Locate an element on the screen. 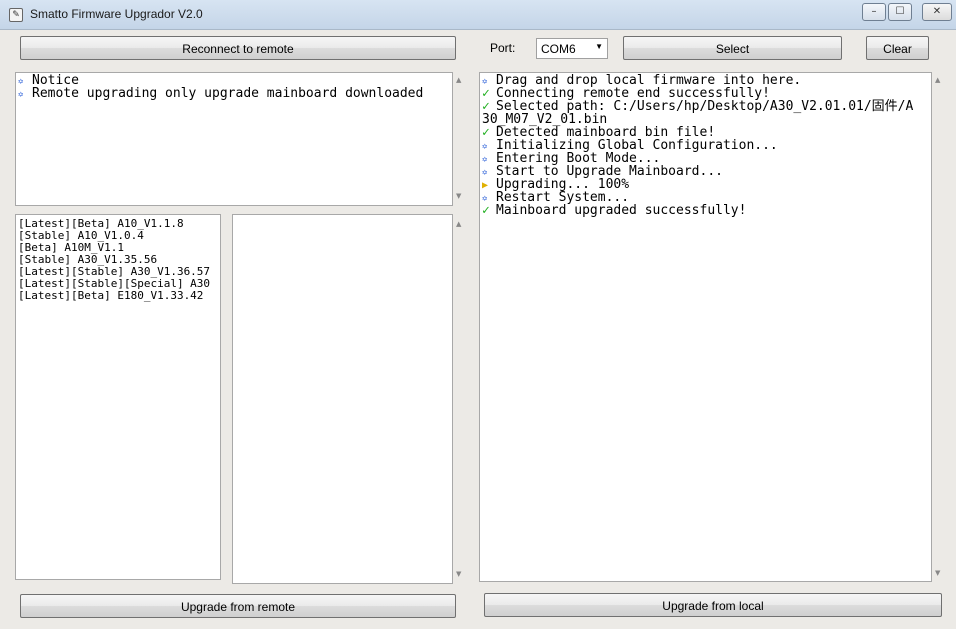  port-select: COM6 ▼ is located at coordinates (572, 48).